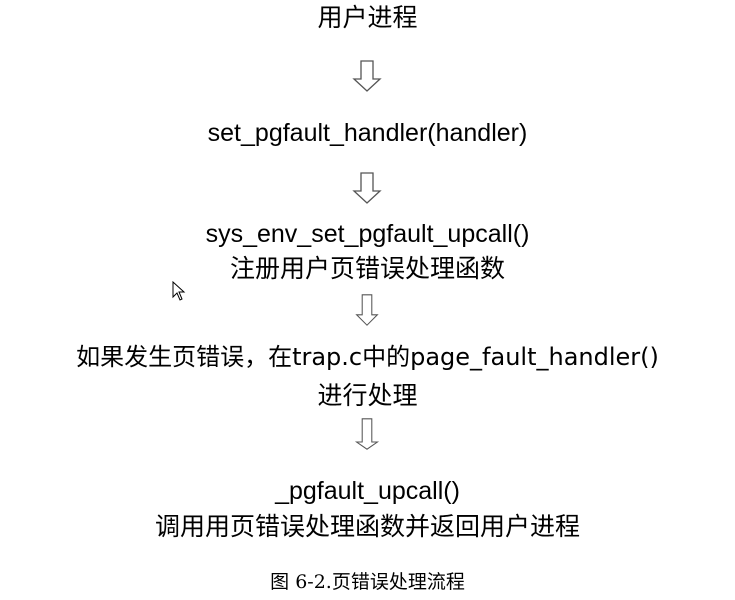 This screenshot has width=735, height=600. Describe the element at coordinates (367, 234) in the screenshot. I see `step-sys-env-set-pgfault-upcall: sys_env_set_pgfault_upcall()` at that location.